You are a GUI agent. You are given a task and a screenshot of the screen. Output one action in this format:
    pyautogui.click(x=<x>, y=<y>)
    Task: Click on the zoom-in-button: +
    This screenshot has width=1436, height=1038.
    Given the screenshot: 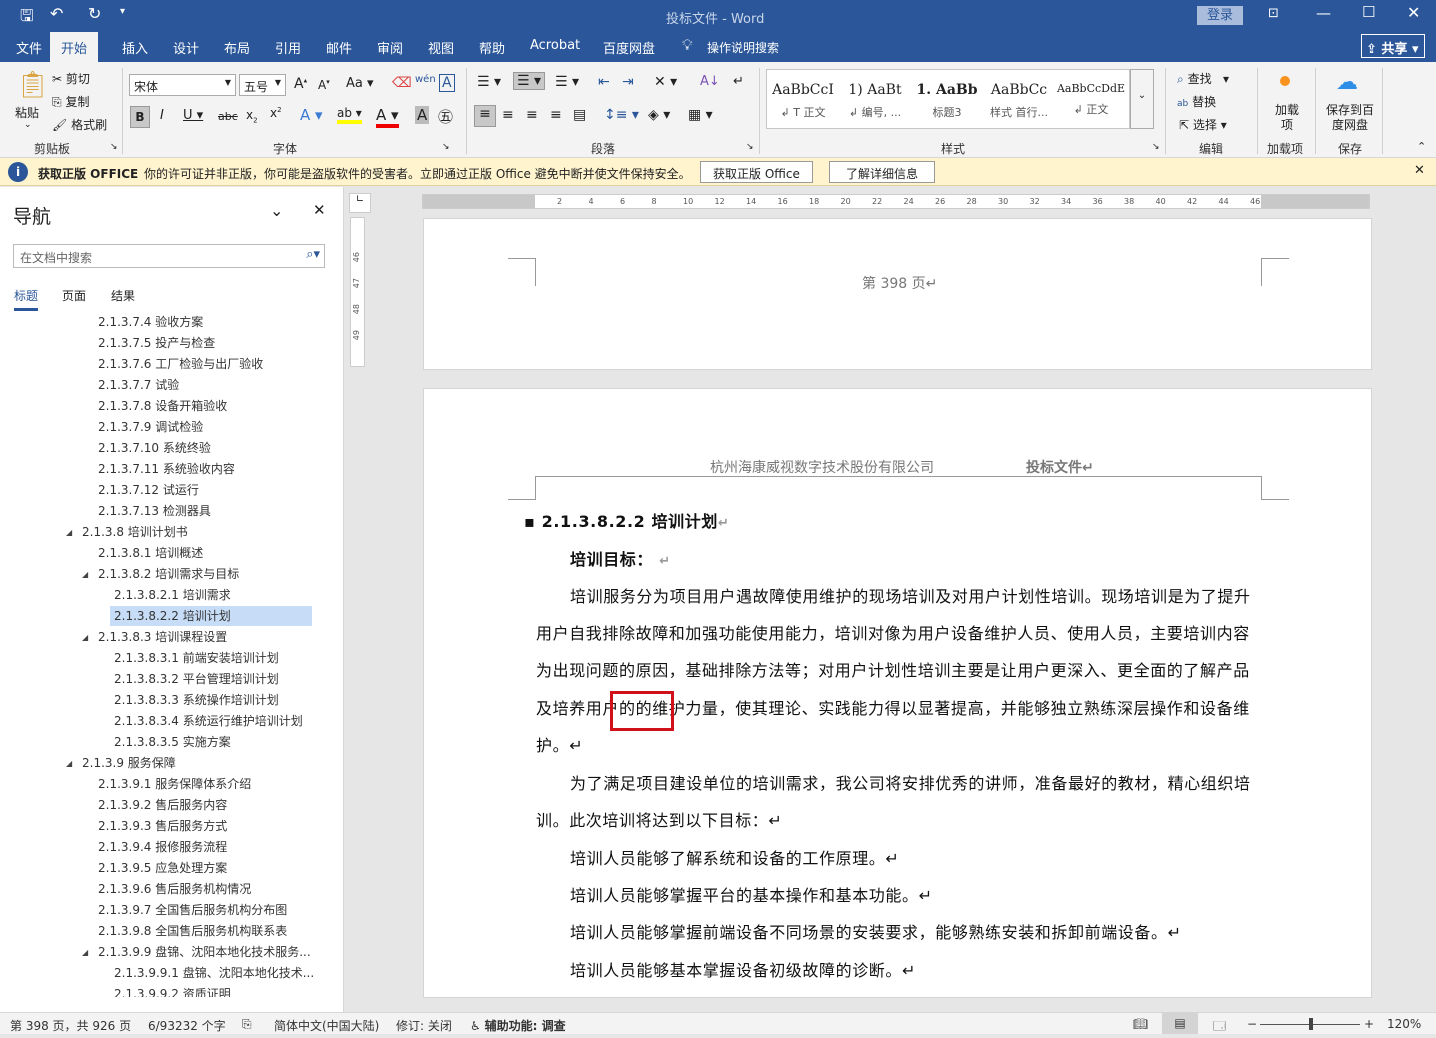 What is the action you would take?
    pyautogui.click(x=1369, y=1024)
    